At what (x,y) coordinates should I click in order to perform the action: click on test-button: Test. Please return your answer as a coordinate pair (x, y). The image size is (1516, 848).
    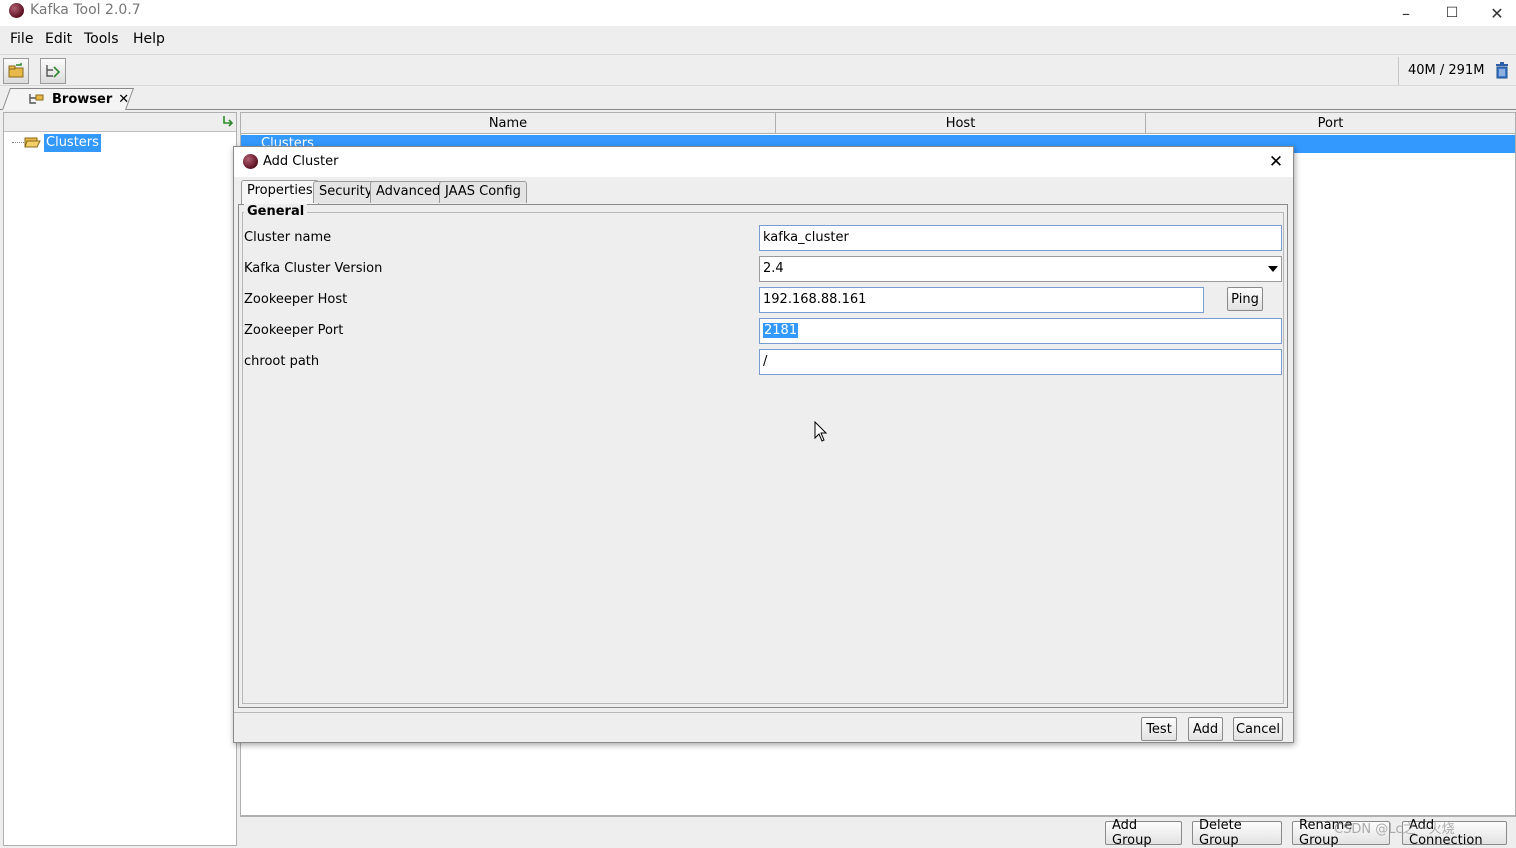
    Looking at the image, I should click on (1159, 729).